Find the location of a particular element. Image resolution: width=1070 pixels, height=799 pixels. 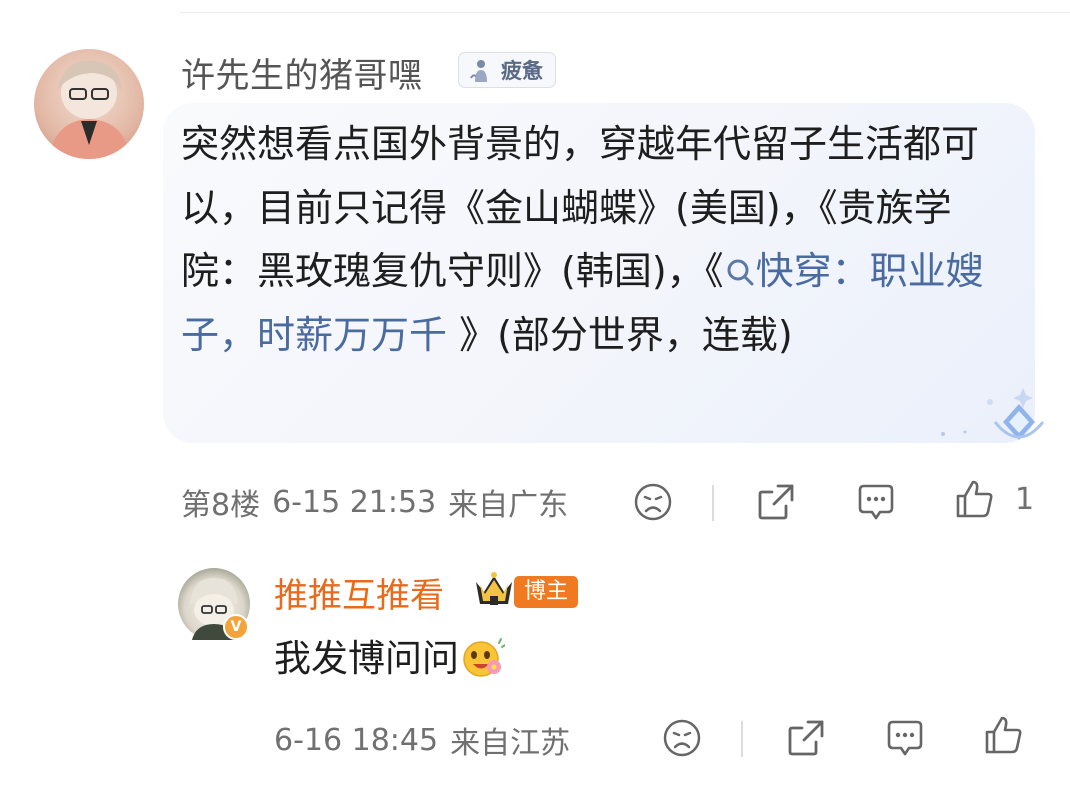

comment-text-part: 》(部分世界，连载) is located at coordinates (620, 334).